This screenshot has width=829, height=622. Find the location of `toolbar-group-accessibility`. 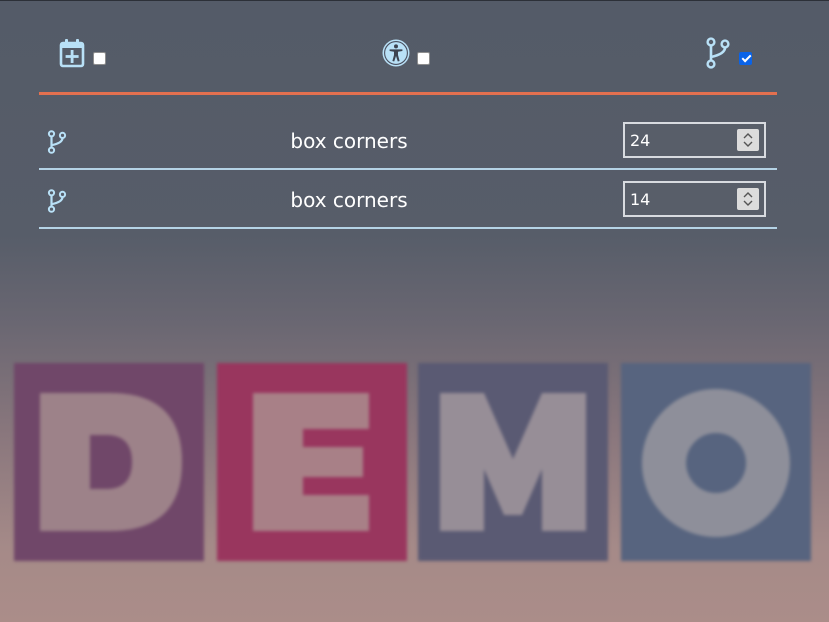

toolbar-group-accessibility is located at coordinates (405, 53).